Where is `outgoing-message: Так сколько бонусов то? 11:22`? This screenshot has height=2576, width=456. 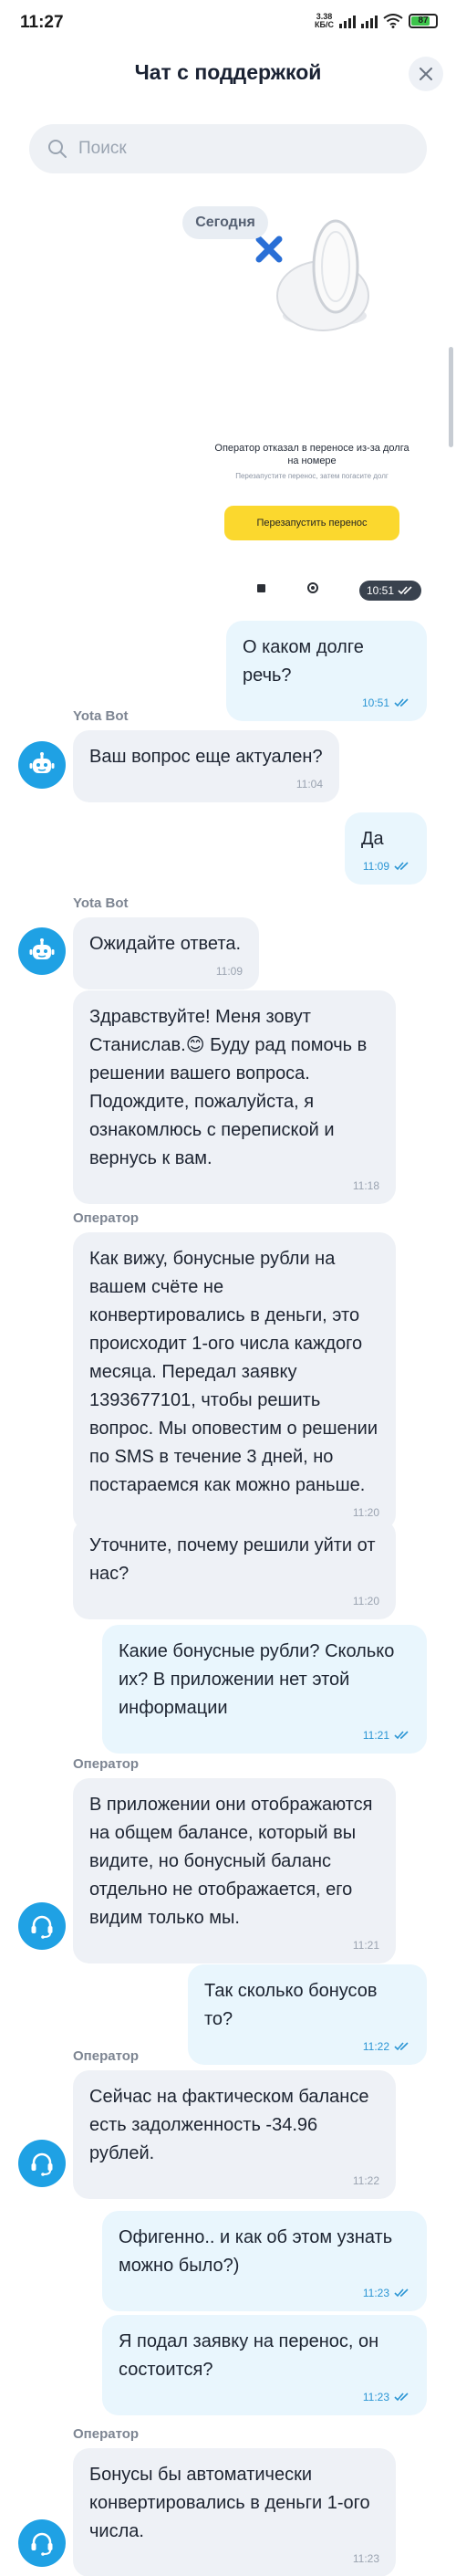
outgoing-message: Так сколько бонусов то? 11:22 is located at coordinates (307, 2015).